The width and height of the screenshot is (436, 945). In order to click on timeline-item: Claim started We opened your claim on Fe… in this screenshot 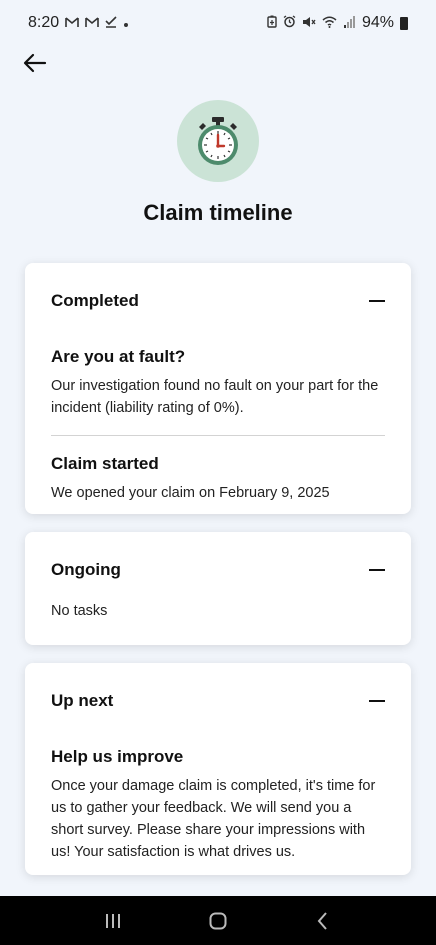, I will do `click(218, 479)`.